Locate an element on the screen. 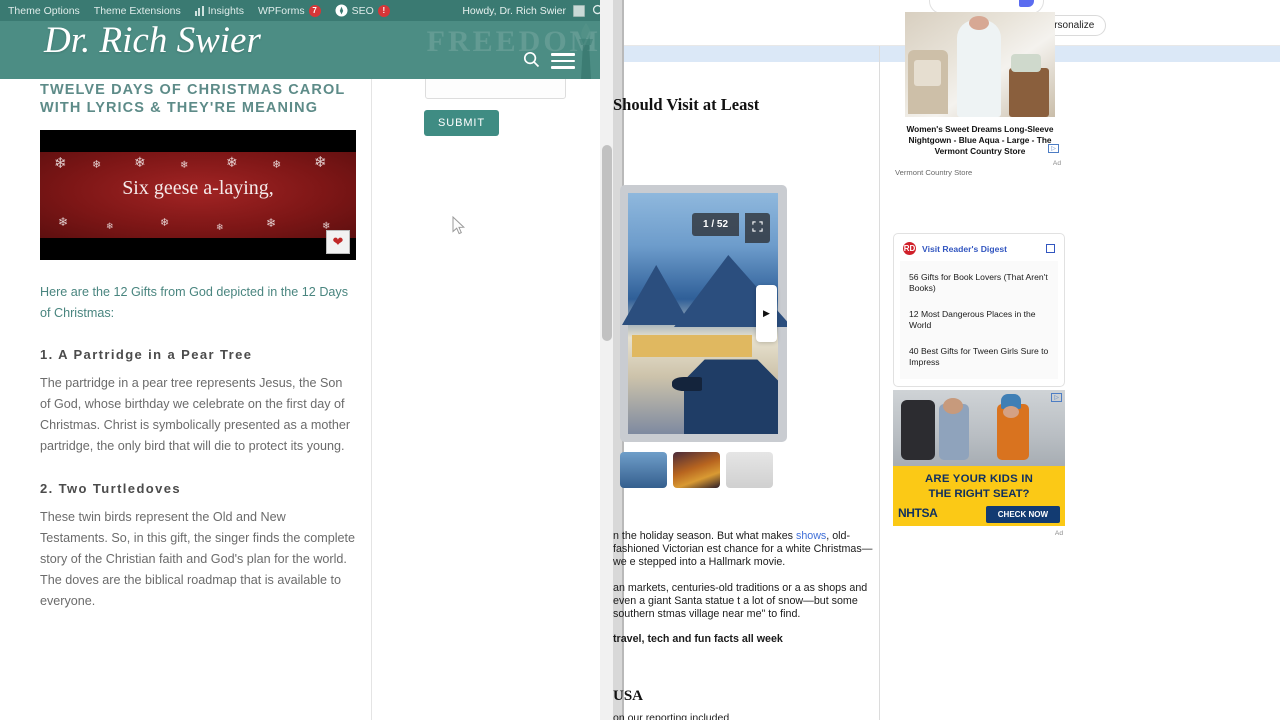 The height and width of the screenshot is (720, 1280). video-caption: Six geese a-laying, is located at coordinates (198, 188).